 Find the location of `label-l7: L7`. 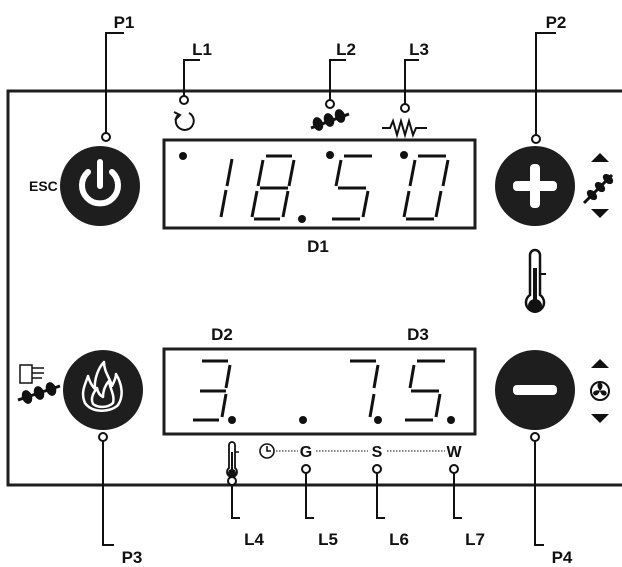

label-l7: L7 is located at coordinates (475, 539).